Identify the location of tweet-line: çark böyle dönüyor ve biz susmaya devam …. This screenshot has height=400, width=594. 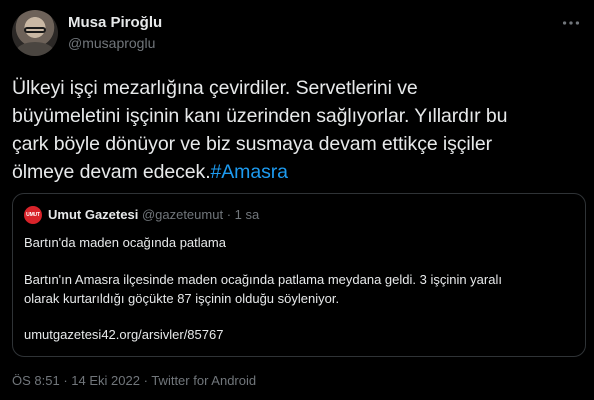
(252, 144).